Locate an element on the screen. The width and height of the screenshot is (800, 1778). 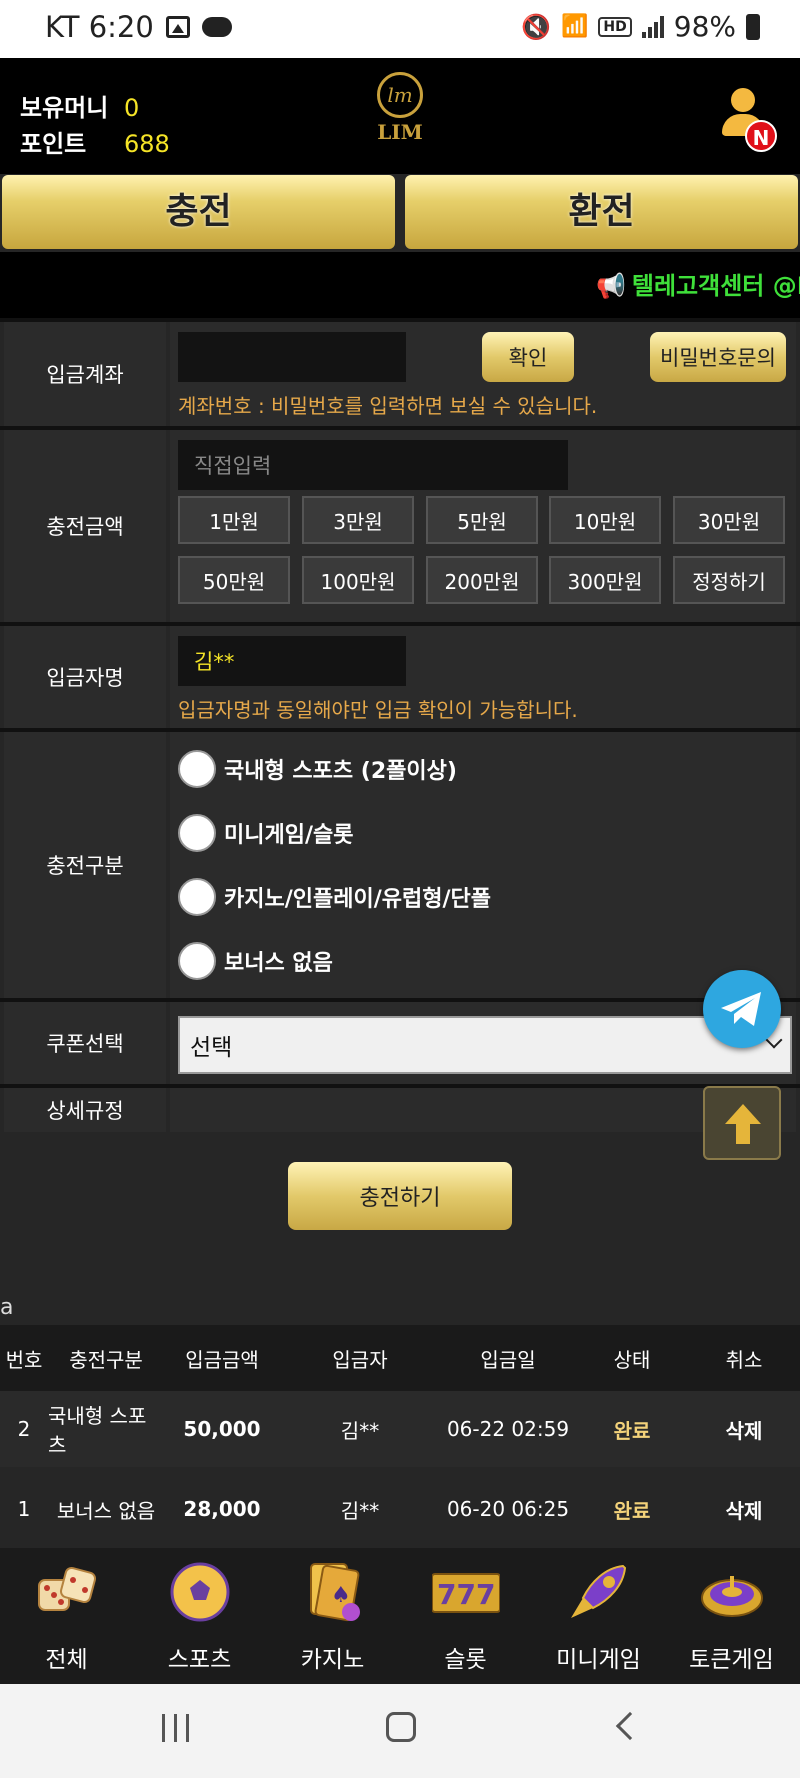
site-logo: lm LIM is located at coordinates (400, 117).